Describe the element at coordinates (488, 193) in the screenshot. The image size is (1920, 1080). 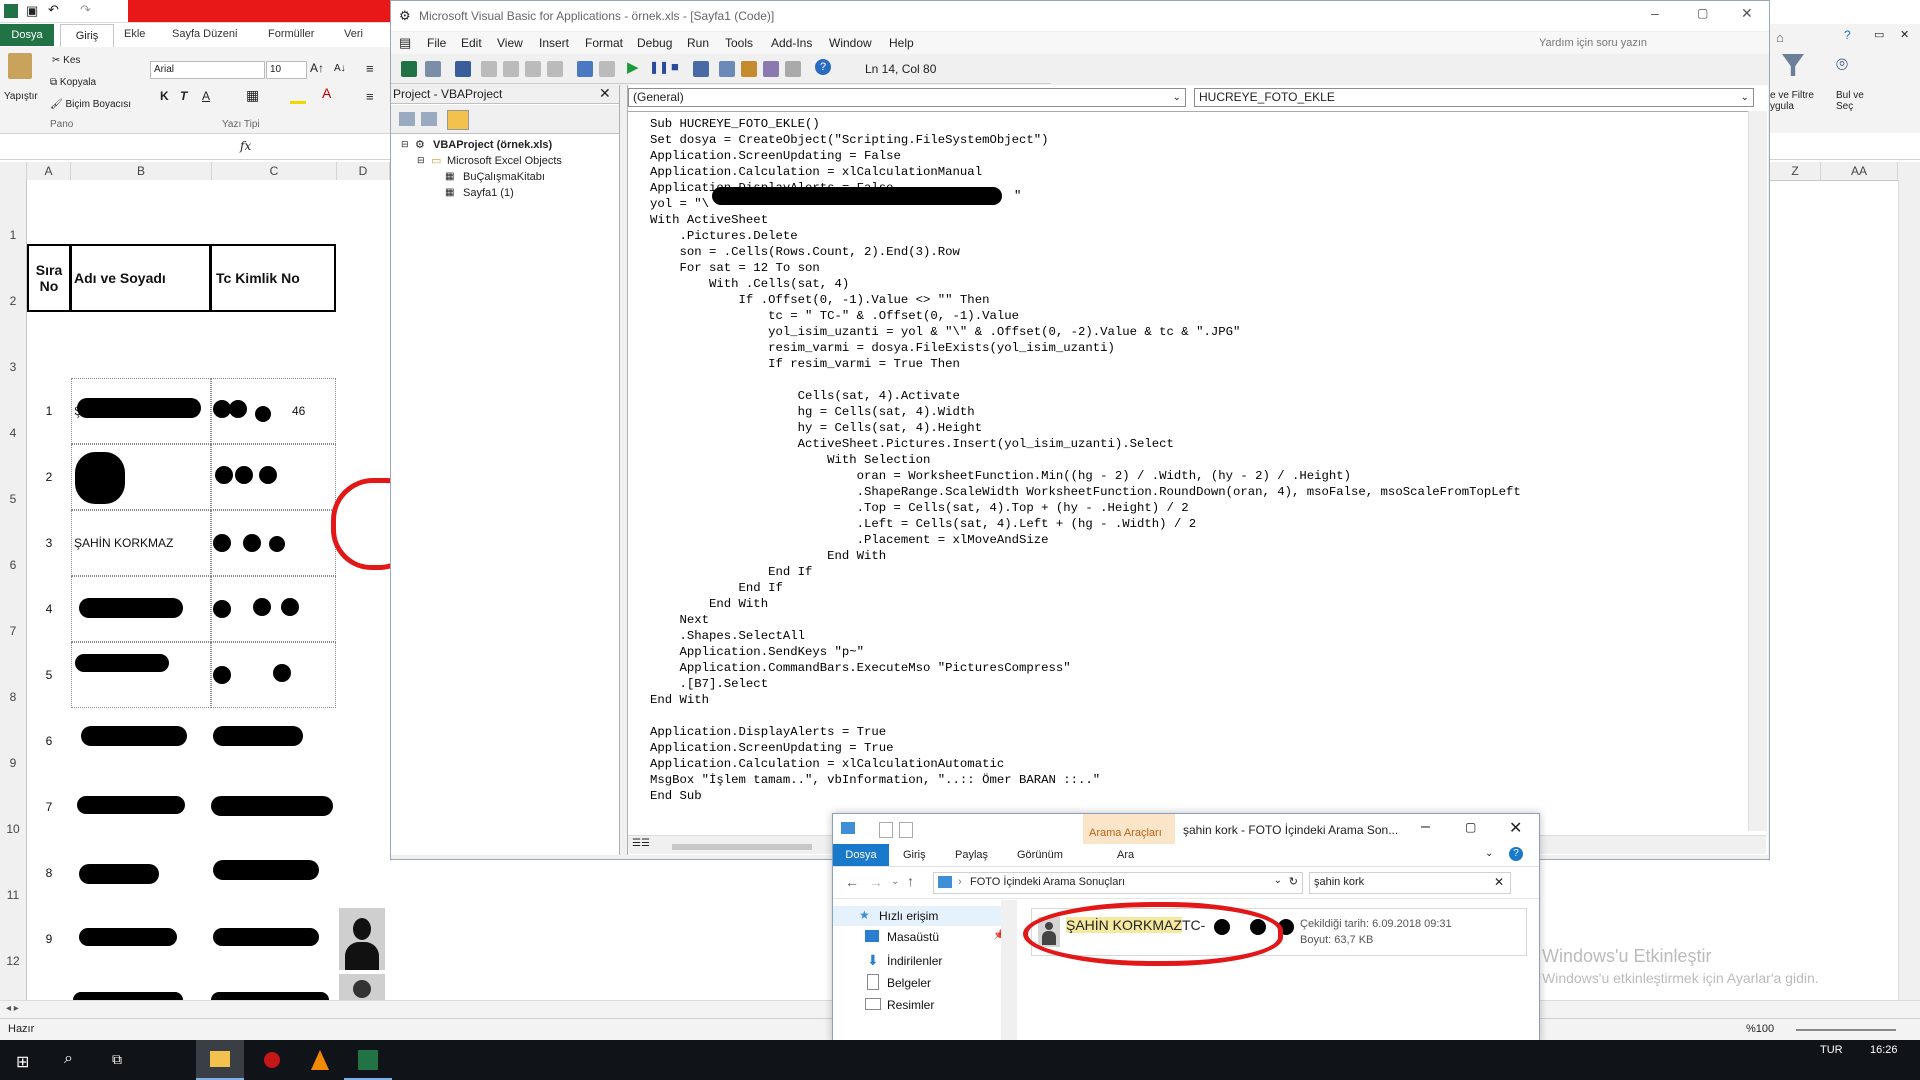
I see `tree-sheet1: Sayfa1 (1)` at that location.